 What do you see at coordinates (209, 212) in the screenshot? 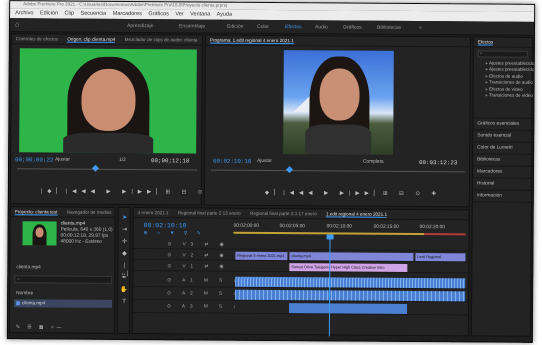
I see `timeline-tab-2: Regional final parte 2 13 enero` at bounding box center [209, 212].